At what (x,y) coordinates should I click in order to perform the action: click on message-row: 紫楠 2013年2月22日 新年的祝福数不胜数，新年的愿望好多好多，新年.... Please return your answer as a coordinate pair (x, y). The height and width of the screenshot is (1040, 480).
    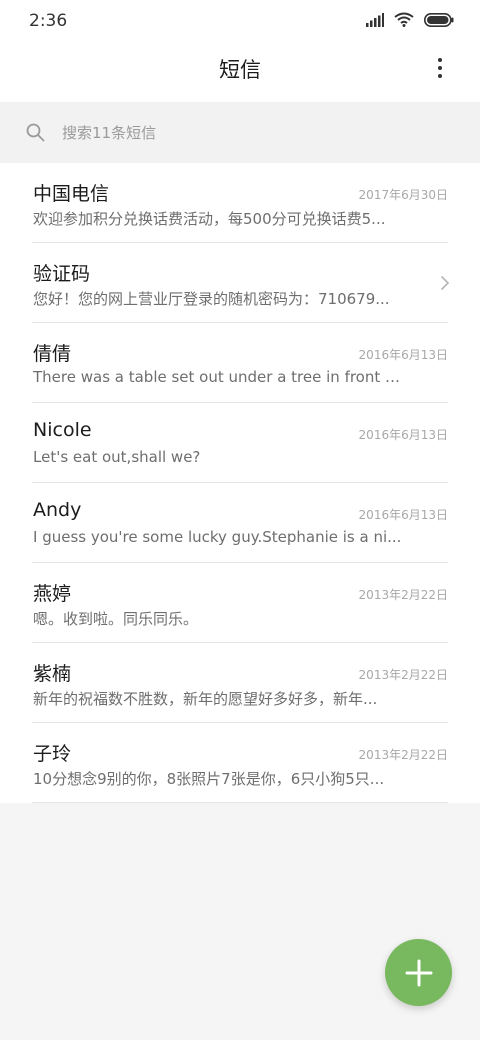
    Looking at the image, I should click on (240, 683).